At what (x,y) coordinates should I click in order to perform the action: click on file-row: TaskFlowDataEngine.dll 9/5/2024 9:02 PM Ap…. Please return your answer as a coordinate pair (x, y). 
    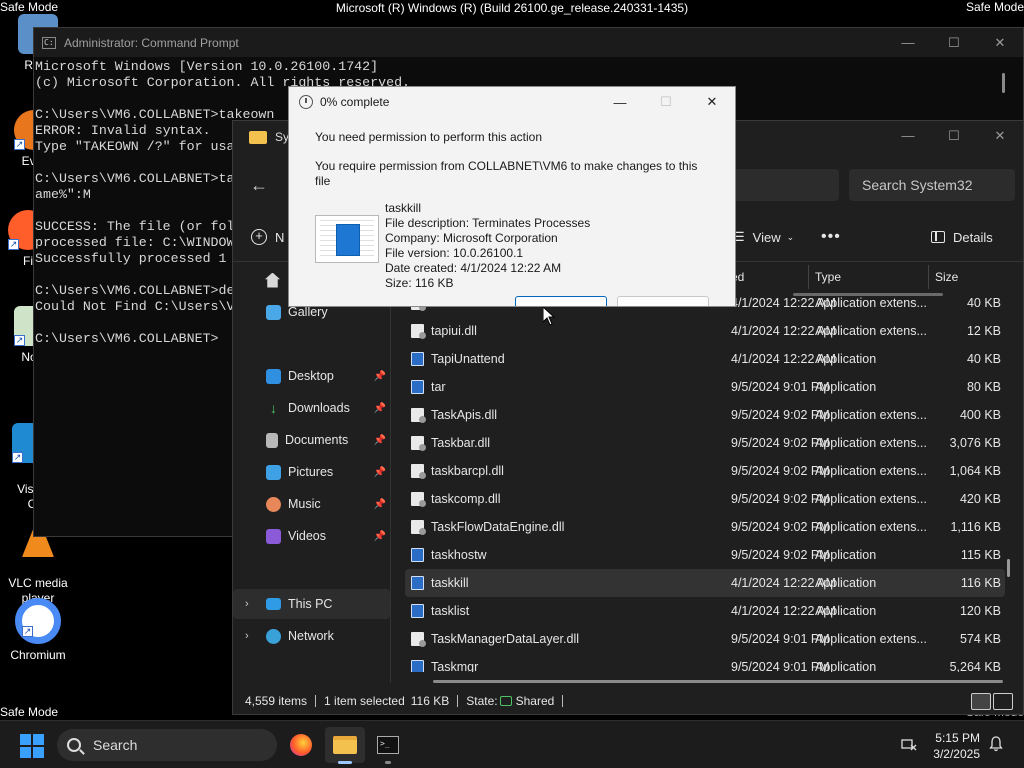
    Looking at the image, I should click on (705, 527).